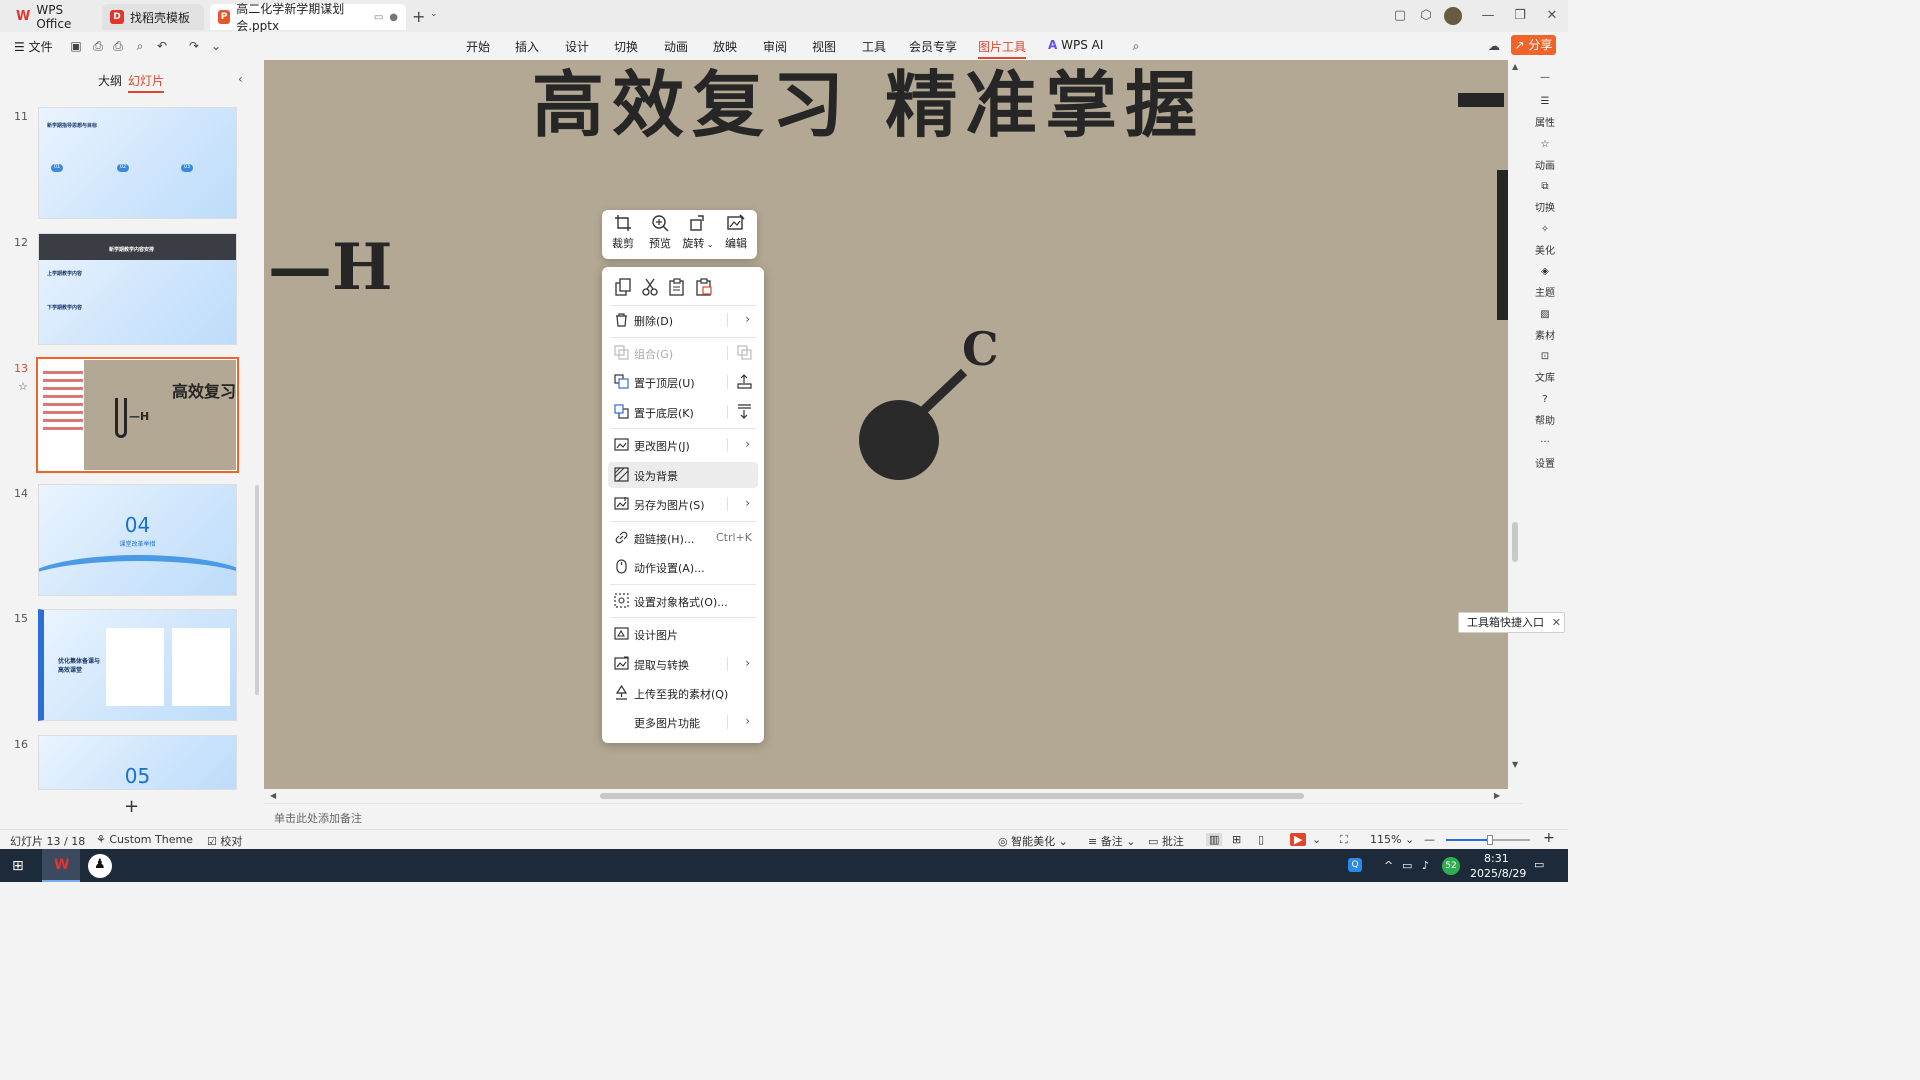 This screenshot has height=1080, width=1920. What do you see at coordinates (52, 17) in the screenshot?
I see `tab-wps-office: W WPS Office` at bounding box center [52, 17].